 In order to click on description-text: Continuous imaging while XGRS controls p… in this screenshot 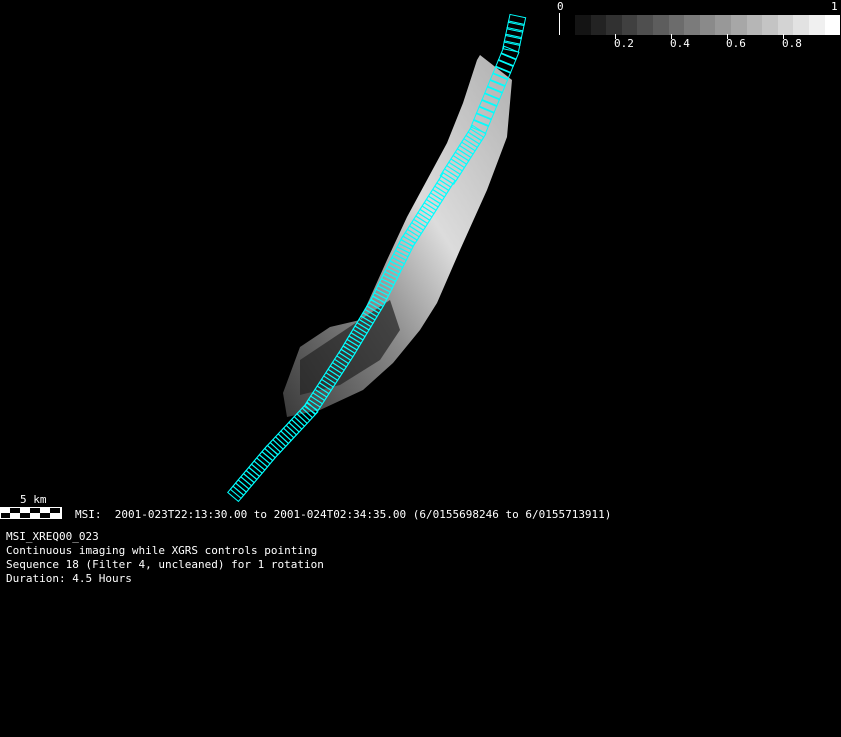, I will do `click(162, 550)`.